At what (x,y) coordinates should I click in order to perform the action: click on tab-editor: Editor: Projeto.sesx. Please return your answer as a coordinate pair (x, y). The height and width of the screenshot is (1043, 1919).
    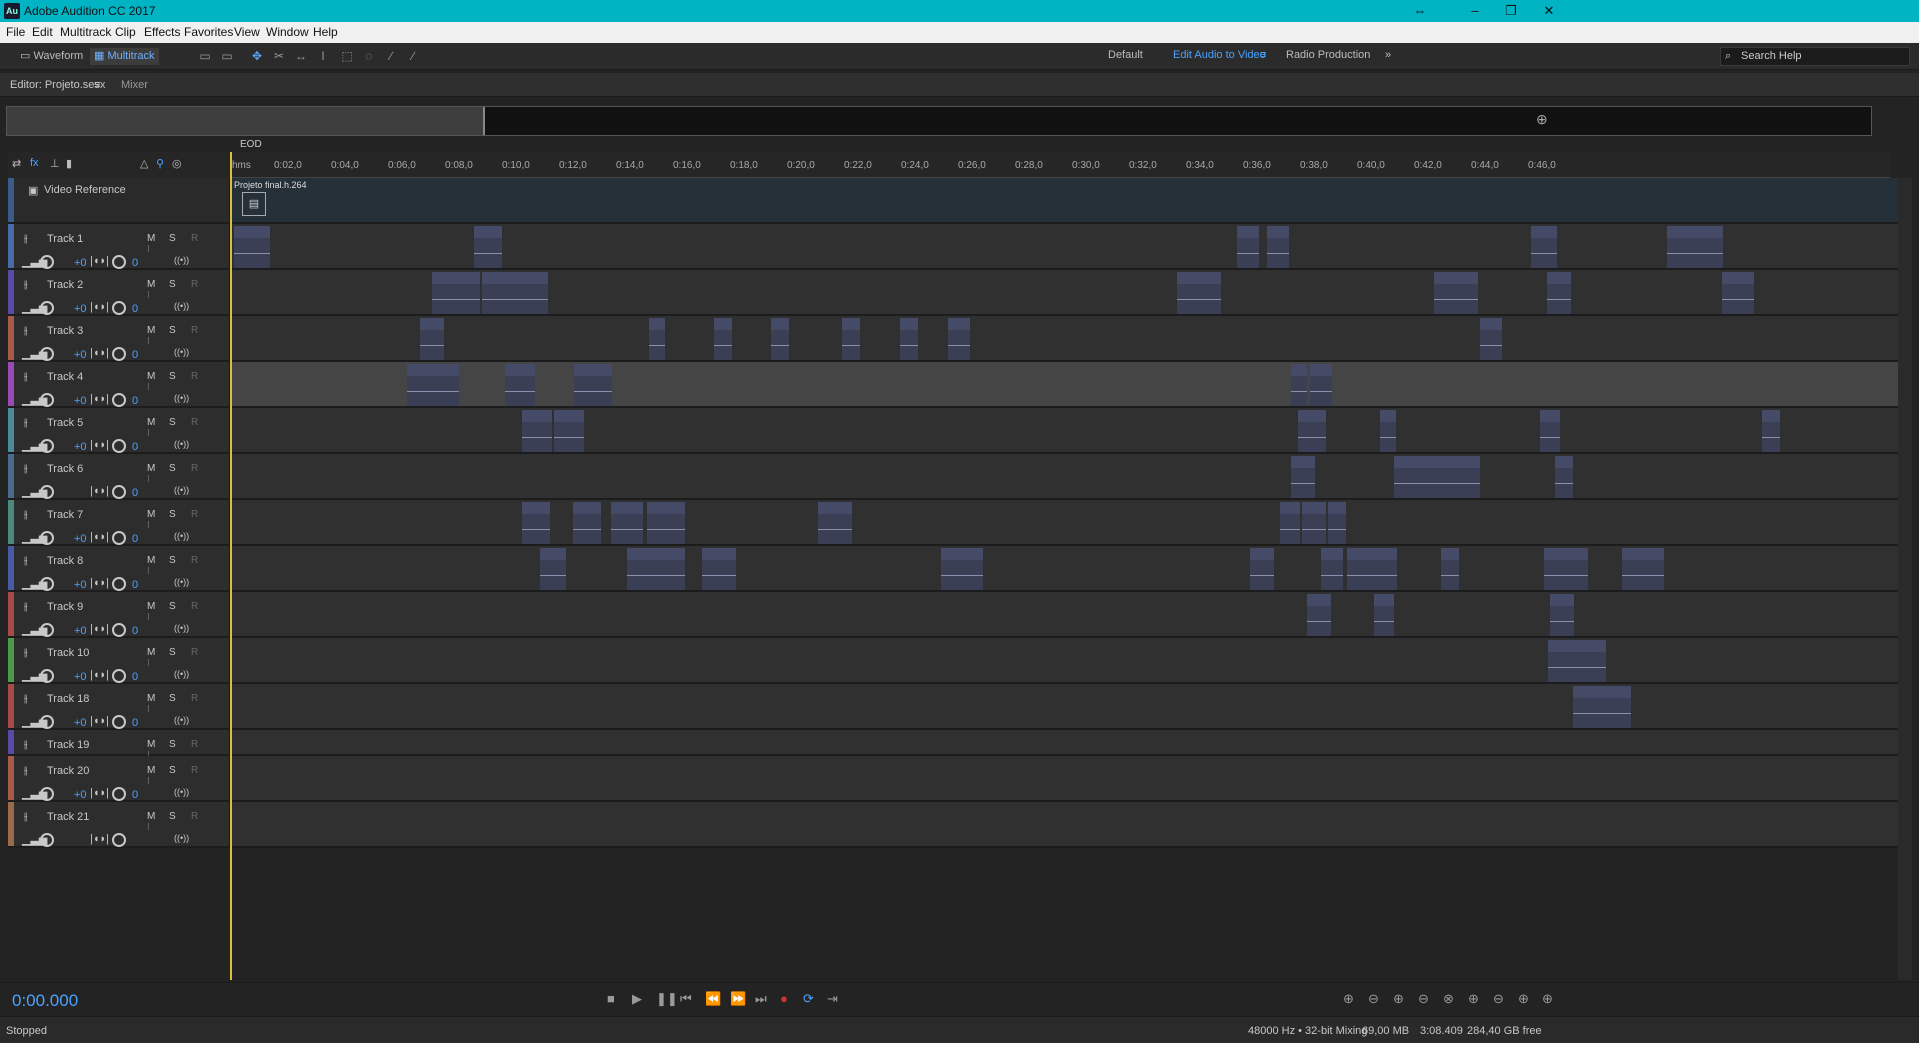
    Looking at the image, I should click on (57, 85).